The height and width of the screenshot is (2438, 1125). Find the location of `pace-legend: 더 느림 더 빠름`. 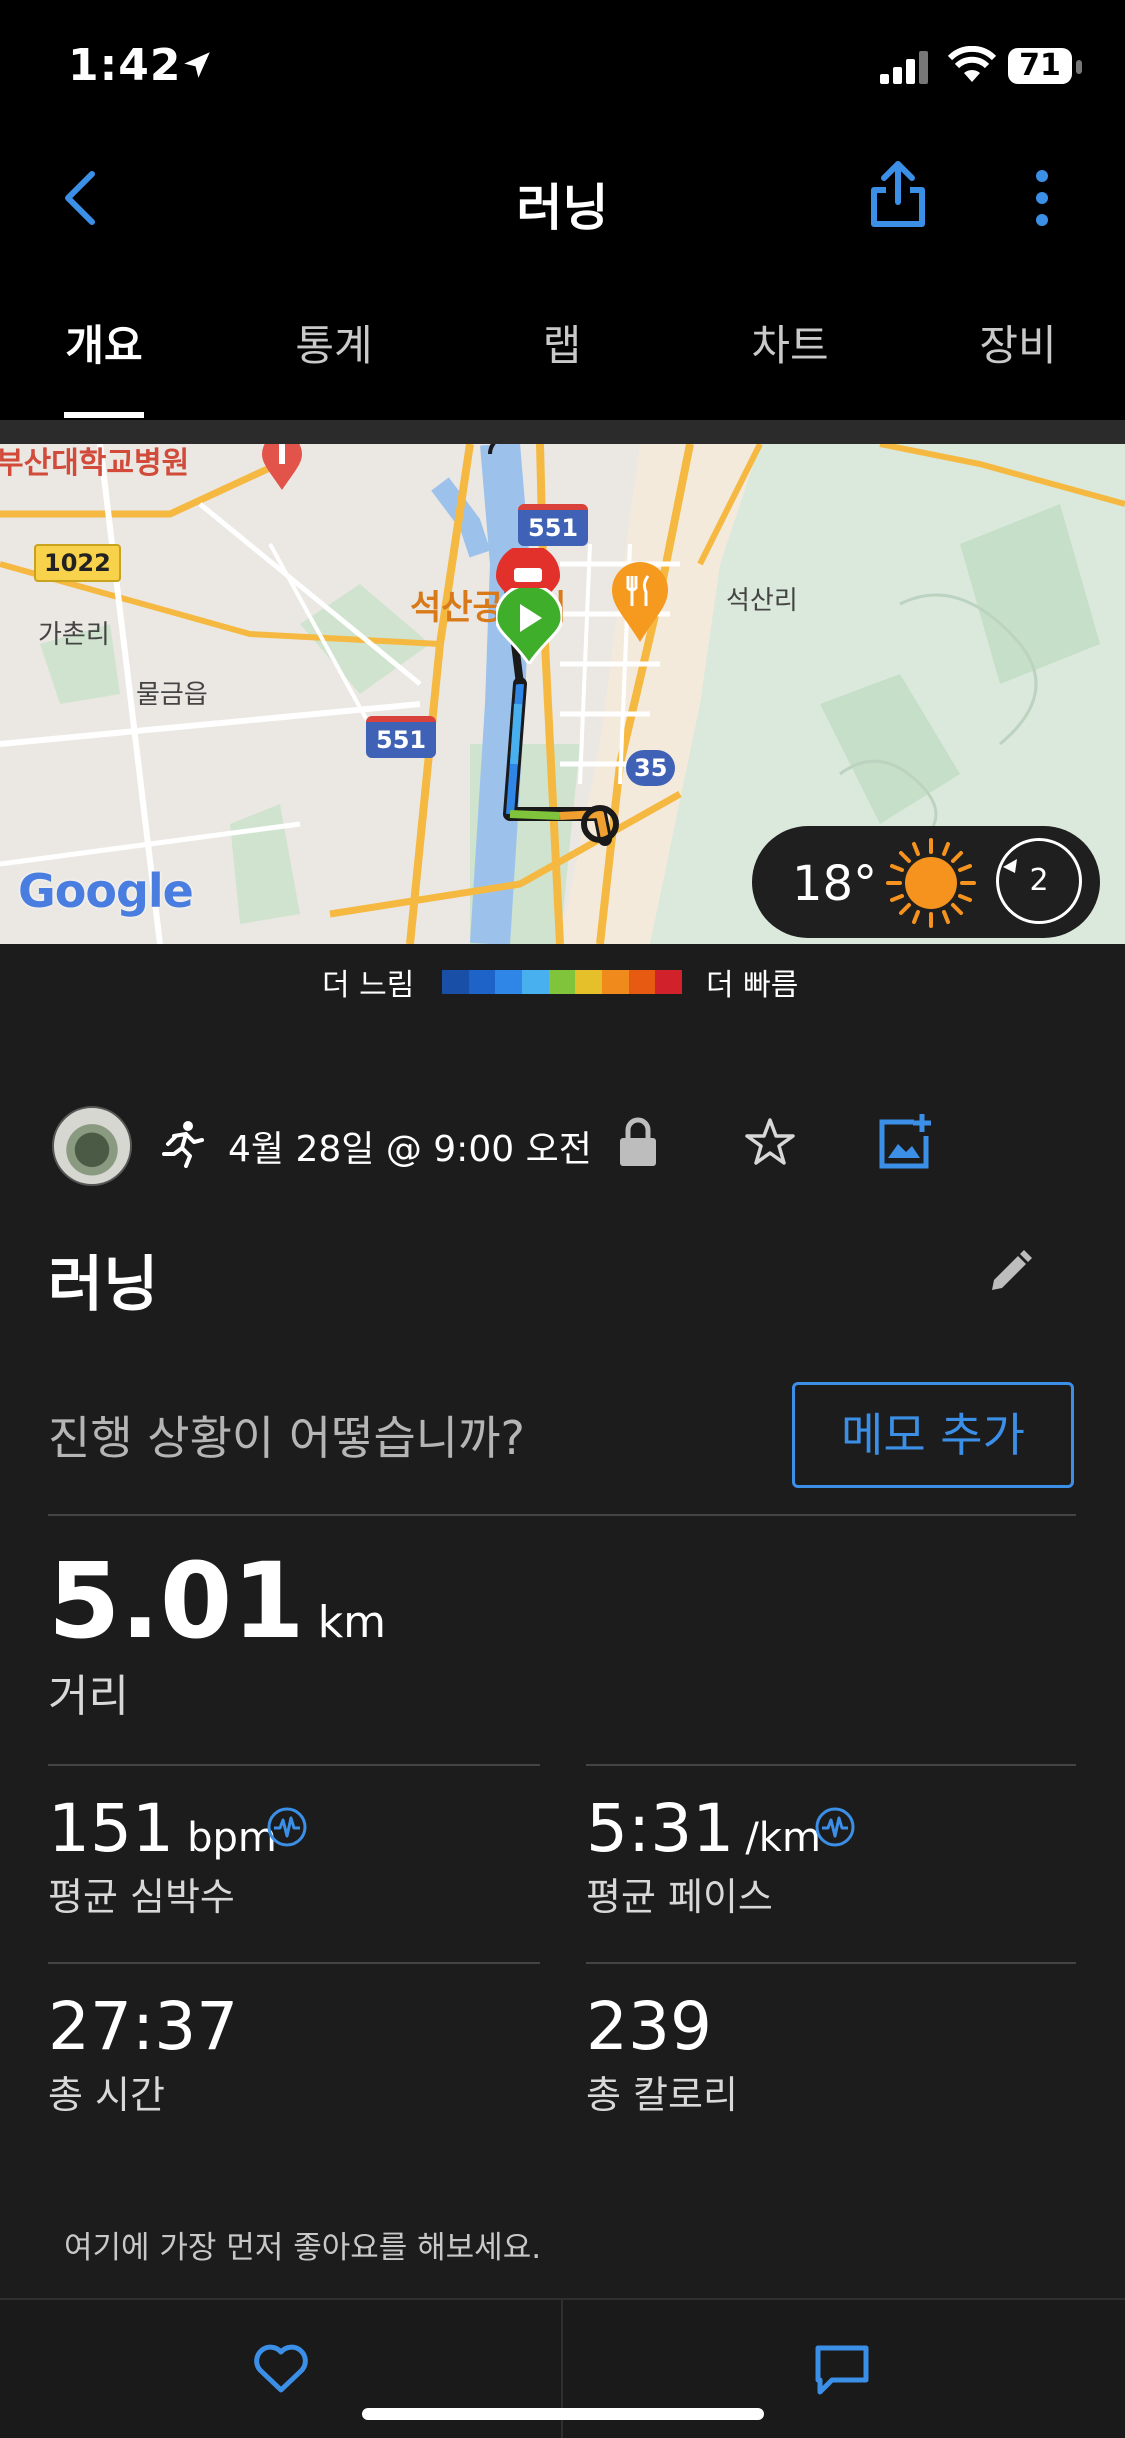

pace-legend: 더 느림 더 빠름 is located at coordinates (562, 981).